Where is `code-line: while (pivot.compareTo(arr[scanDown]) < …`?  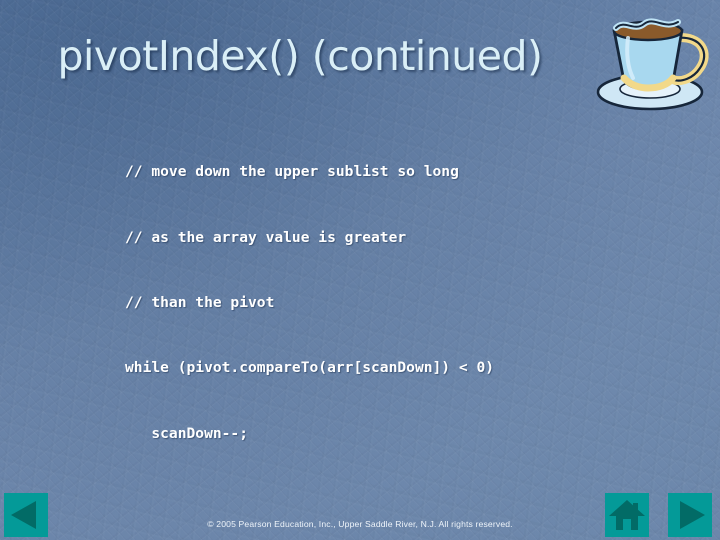 code-line: while (pivot.compareTo(arr[scanDown]) < … is located at coordinates (310, 368).